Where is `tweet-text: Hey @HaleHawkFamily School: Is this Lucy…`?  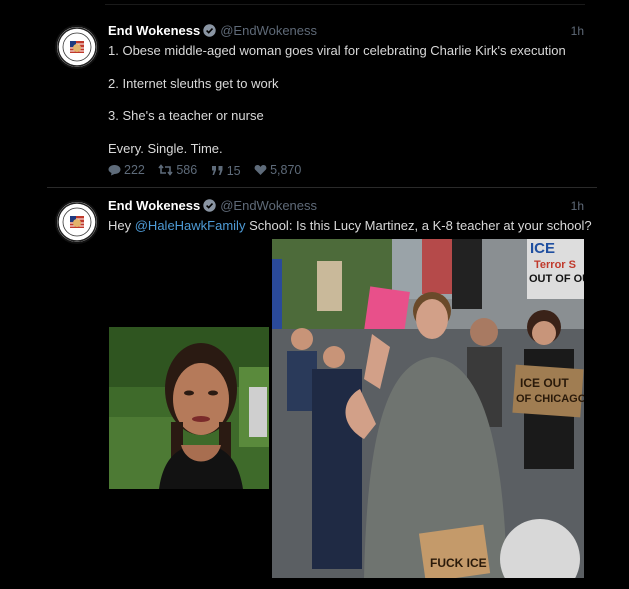
tweet-text: Hey @HaleHawkFamily School: Is this Lucy… is located at coordinates (350, 225).